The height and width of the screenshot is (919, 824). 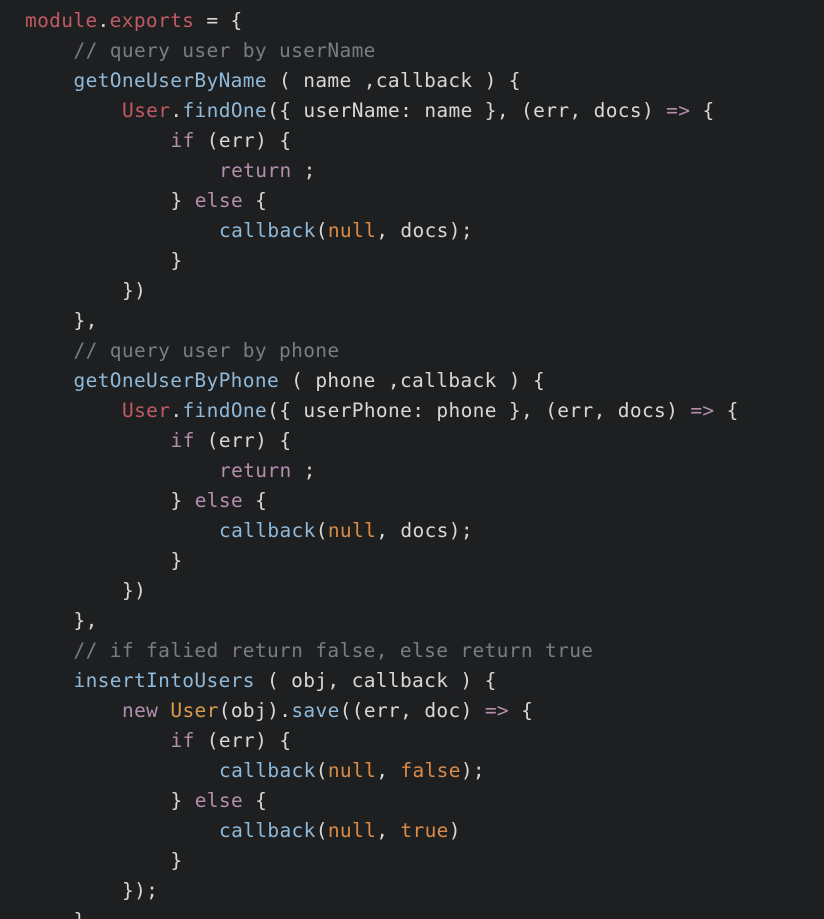 What do you see at coordinates (412, 51) in the screenshot?
I see `code-line: // query user by userName` at bounding box center [412, 51].